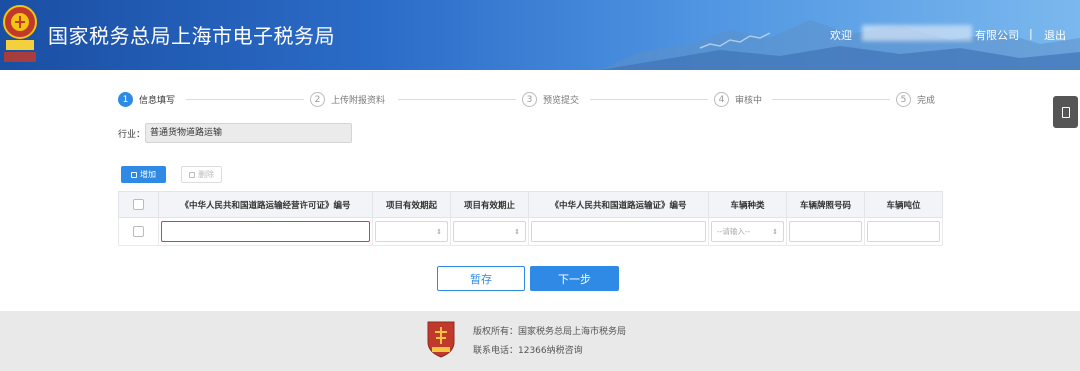 The width and height of the screenshot is (1080, 371). I want to click on step-1: 1 信息填写, so click(146, 99).